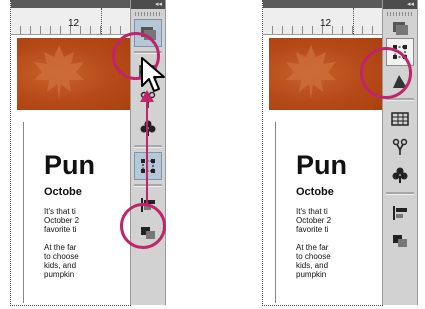 This screenshot has height=309, width=425. I want to click on command-bar-button, so click(400, 28).